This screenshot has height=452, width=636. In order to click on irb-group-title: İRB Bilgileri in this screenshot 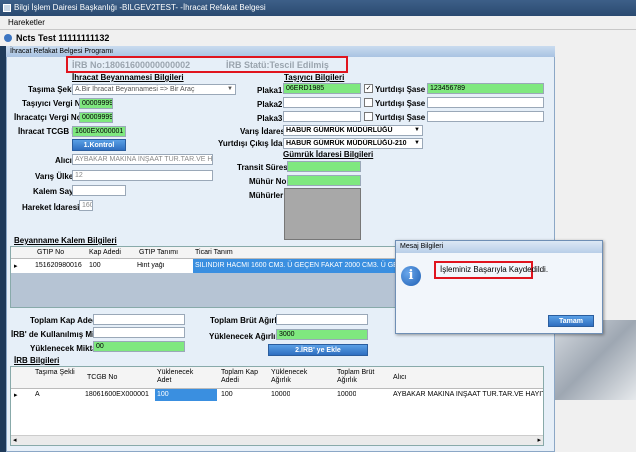, I will do `click(37, 360)`.